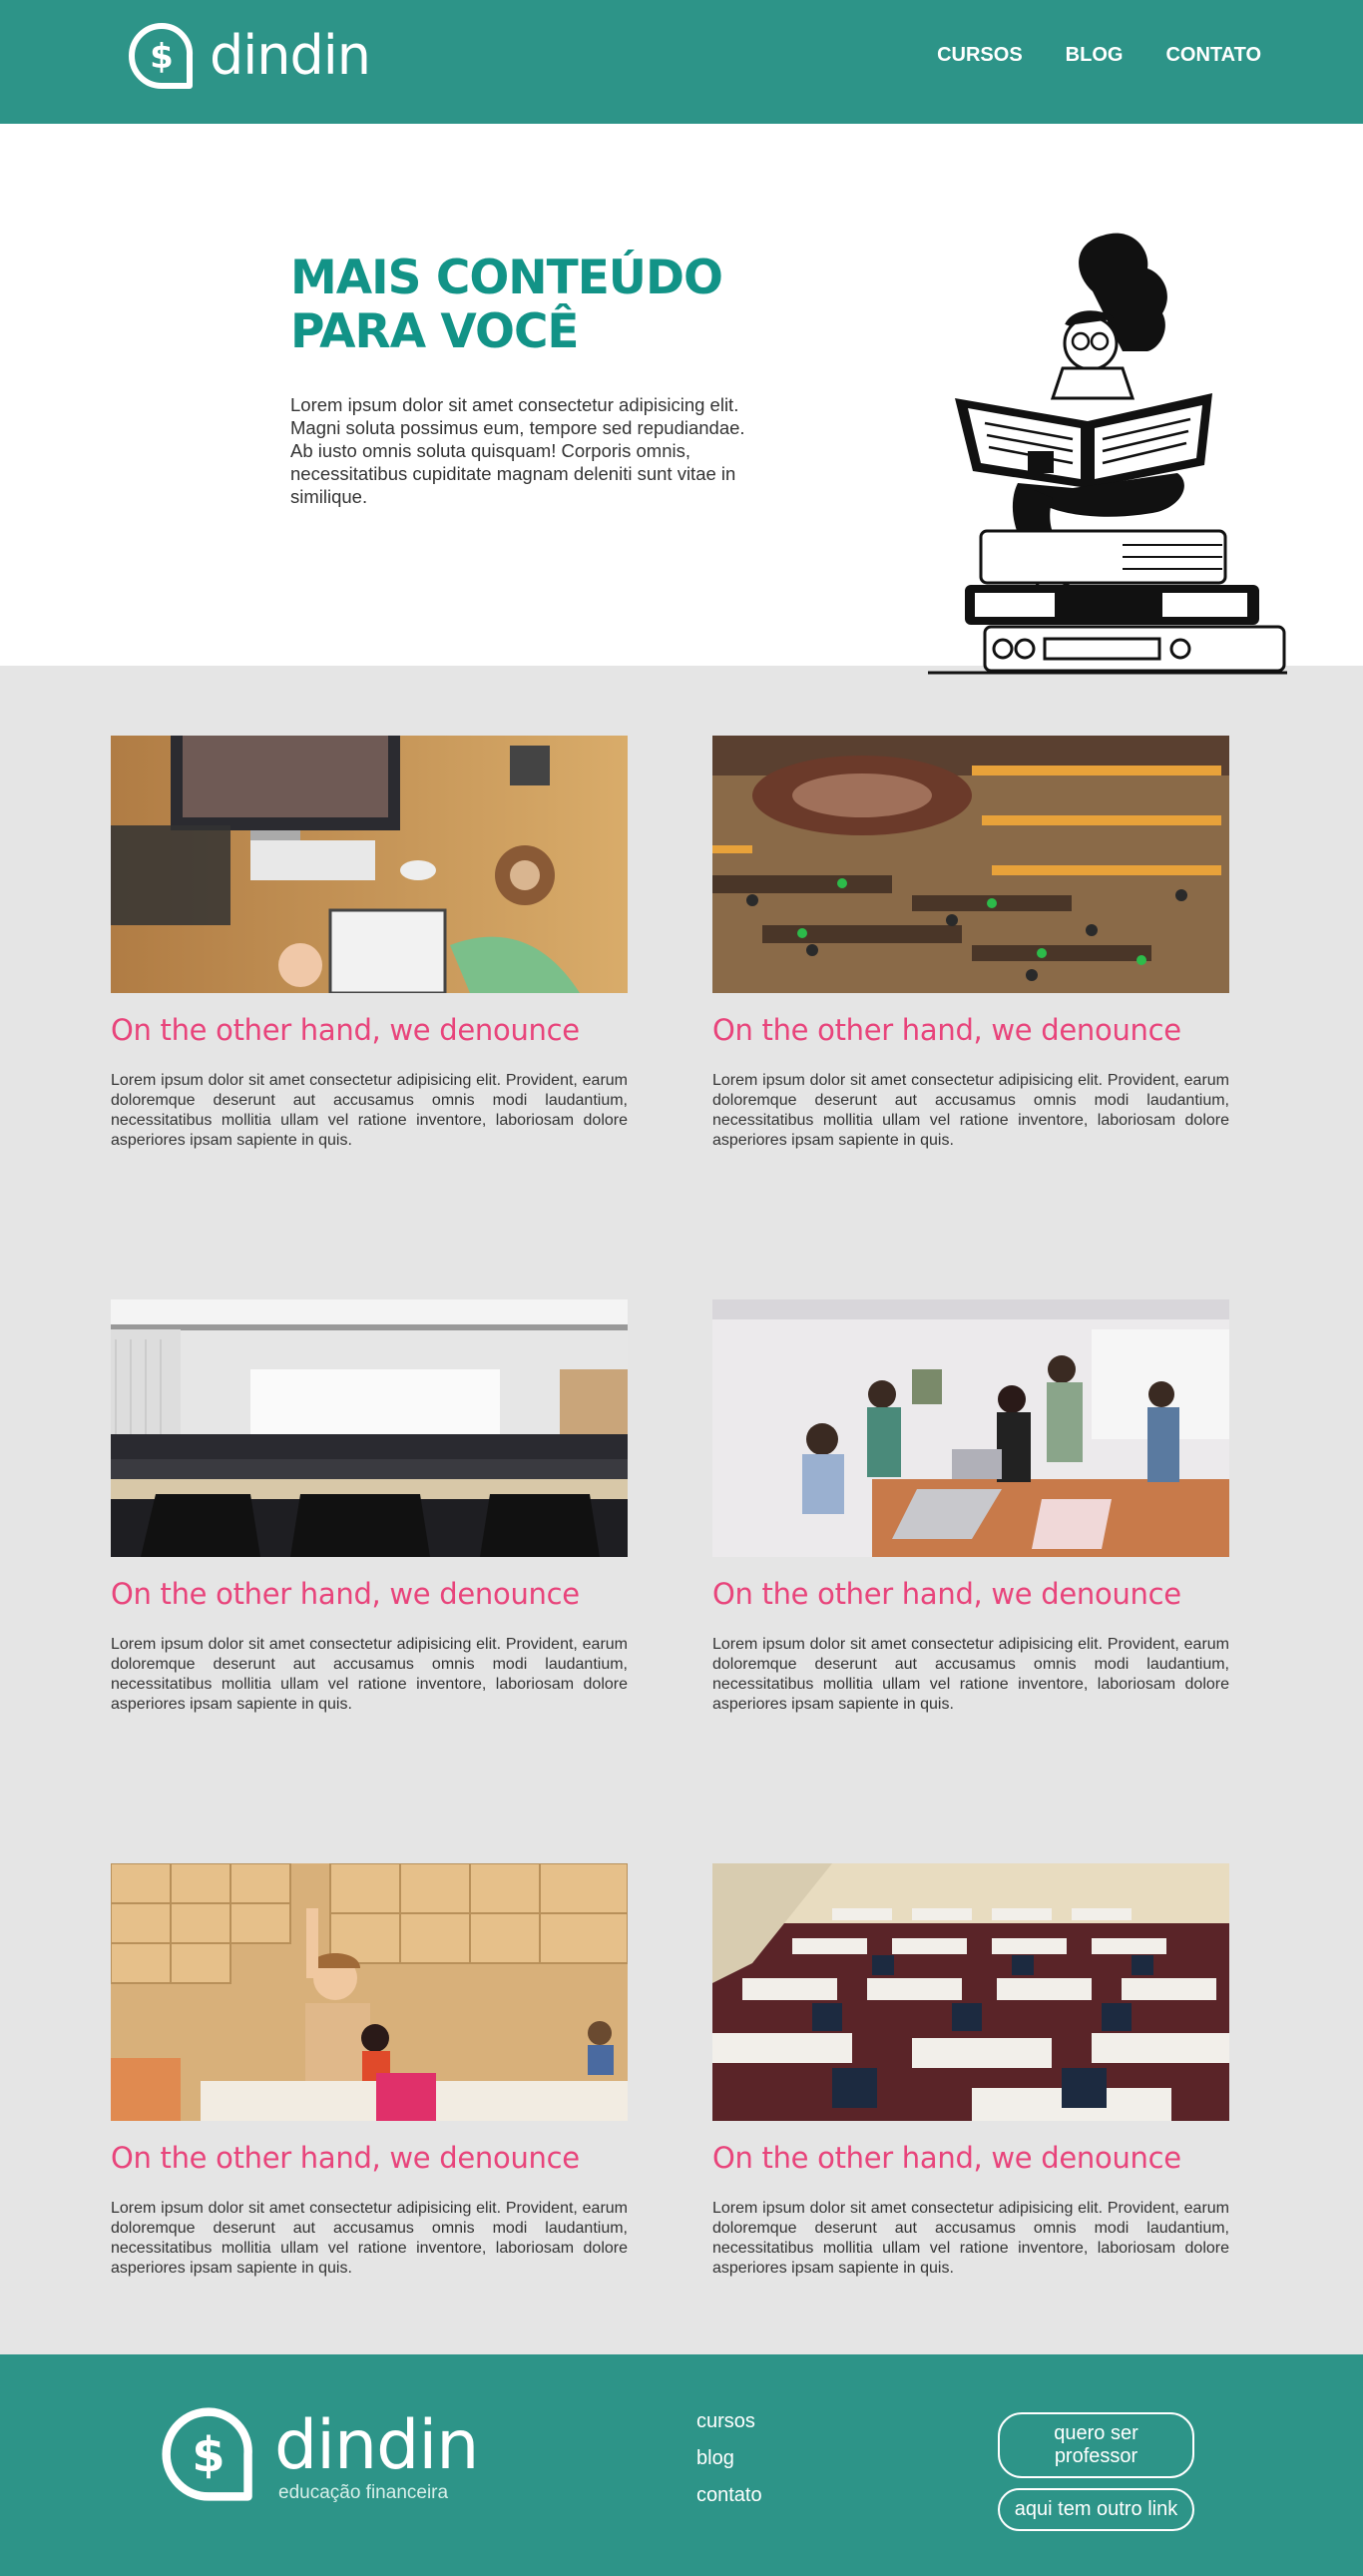 This screenshot has width=1363, height=2576. I want to click on footer-tagline: educação financeira, so click(363, 2493).